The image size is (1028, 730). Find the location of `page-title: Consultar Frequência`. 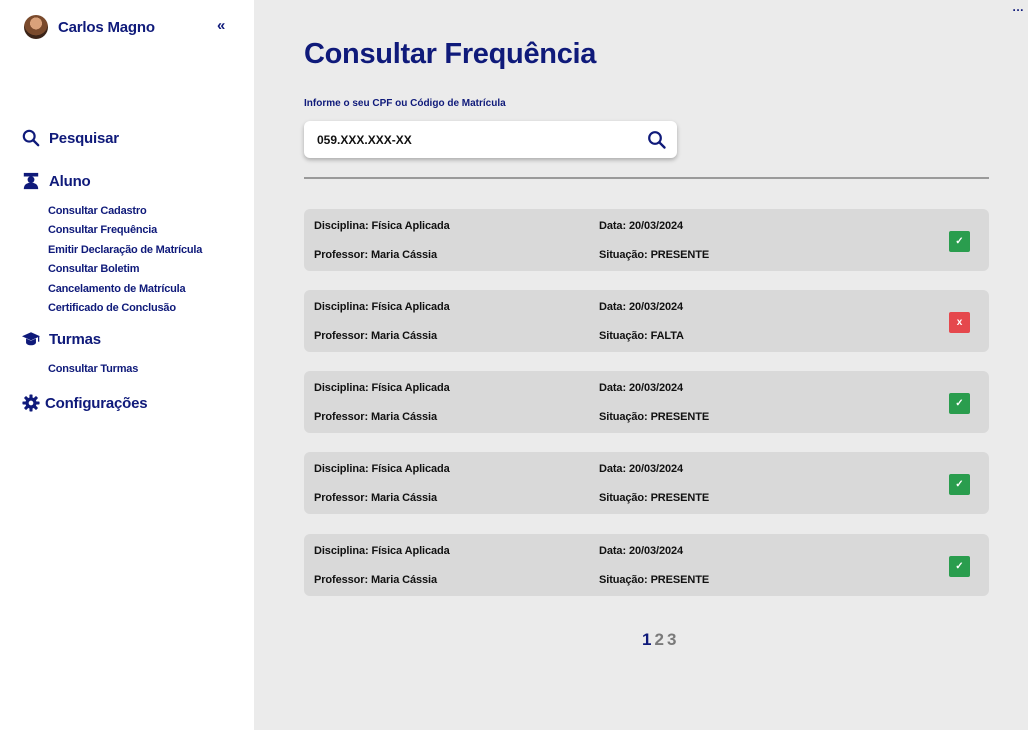

page-title: Consultar Frequência is located at coordinates (450, 54).